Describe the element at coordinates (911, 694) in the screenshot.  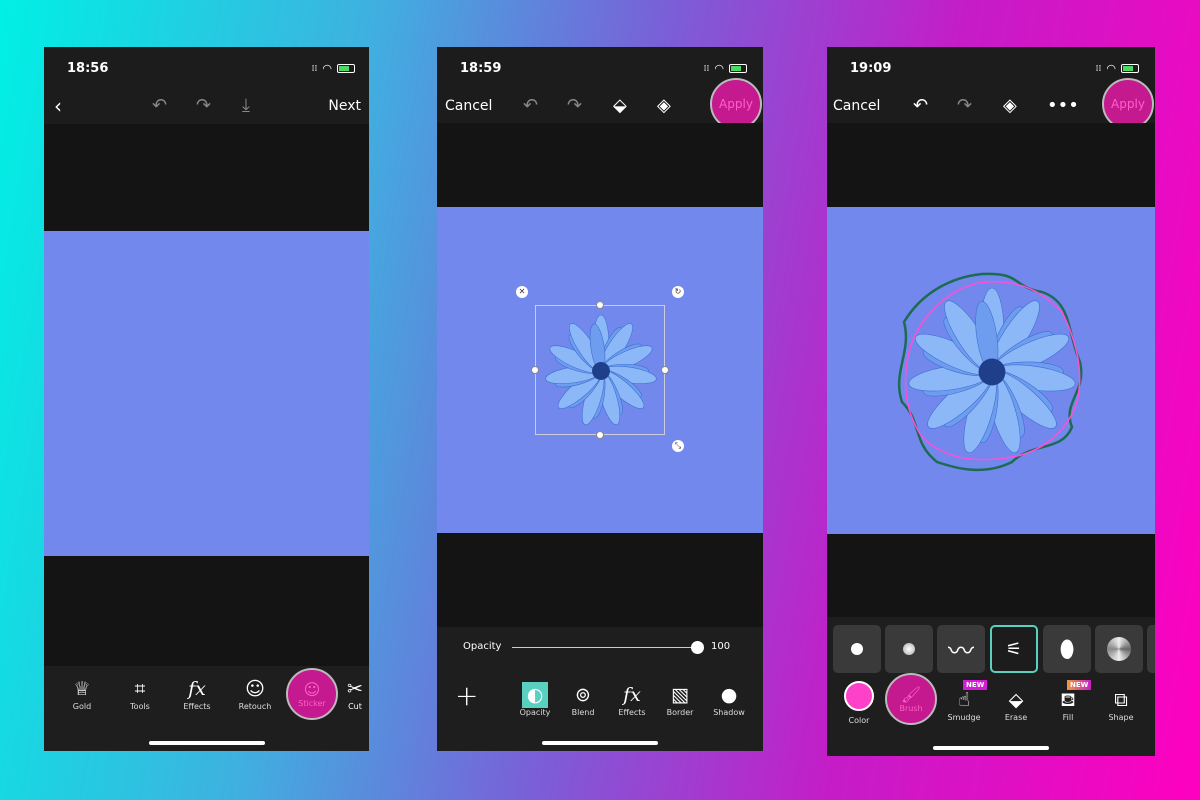
I see `brush-icon: 🖌` at that location.